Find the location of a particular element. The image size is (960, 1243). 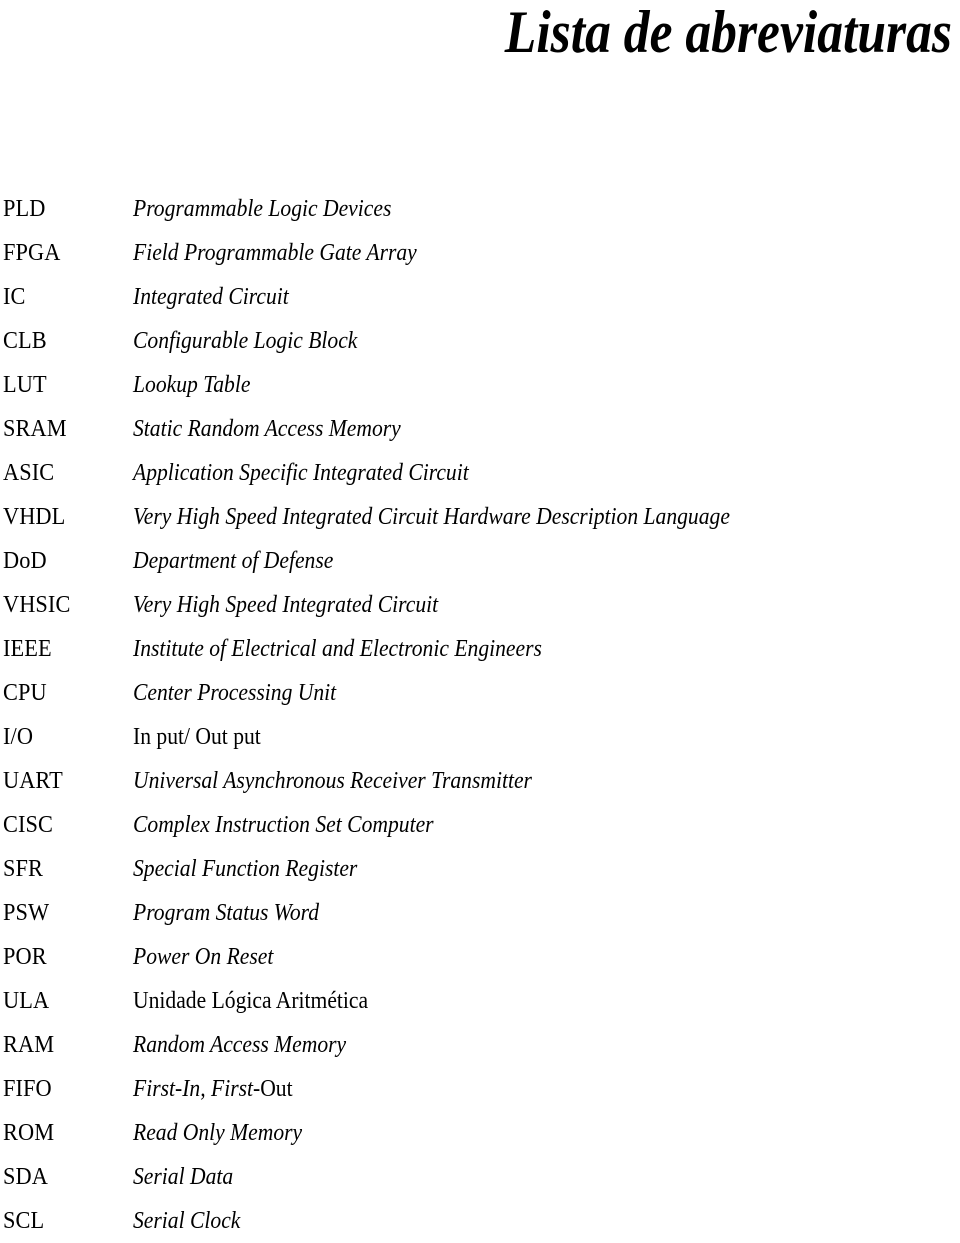

abbreviation-definition: Programmable Logic Devices is located at coordinates (262, 209).